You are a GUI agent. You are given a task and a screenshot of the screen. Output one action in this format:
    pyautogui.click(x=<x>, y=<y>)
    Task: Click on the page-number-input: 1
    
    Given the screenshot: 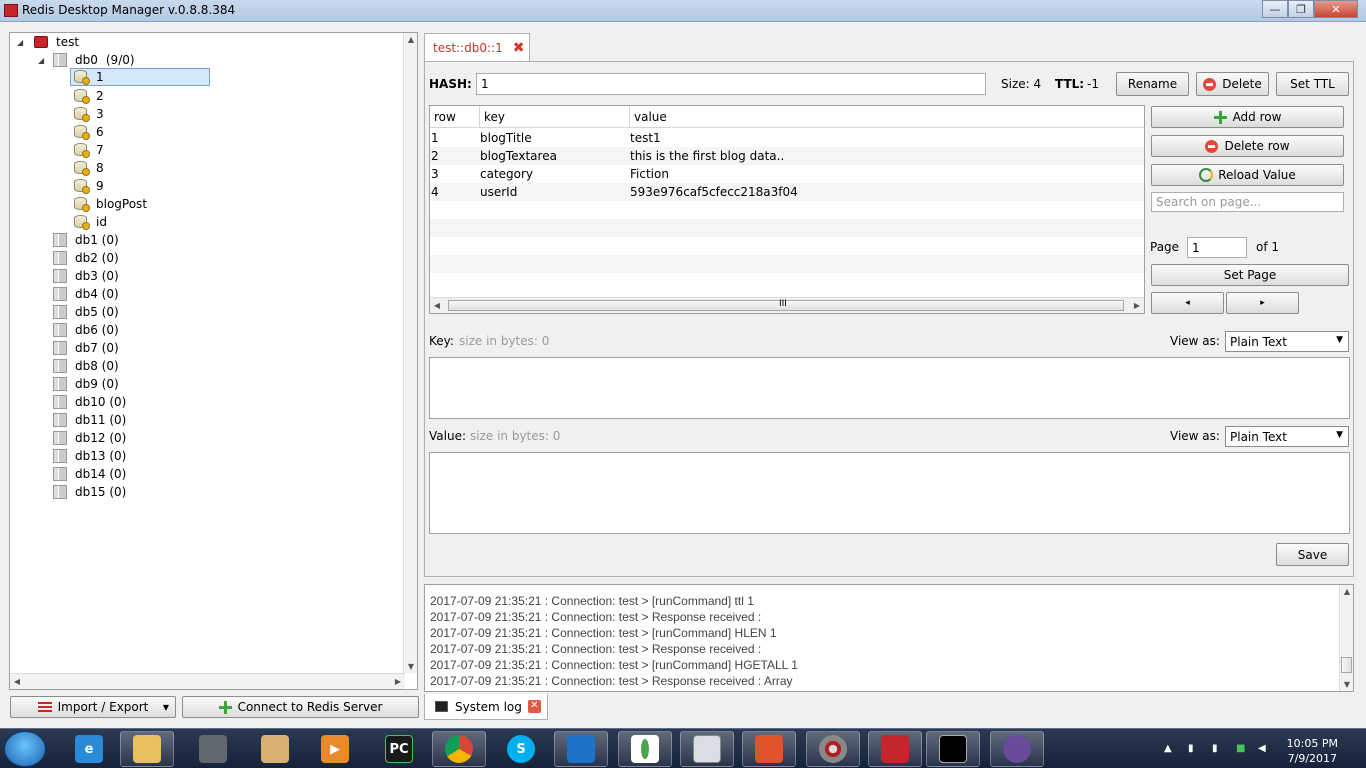 What is the action you would take?
    pyautogui.click(x=1217, y=247)
    